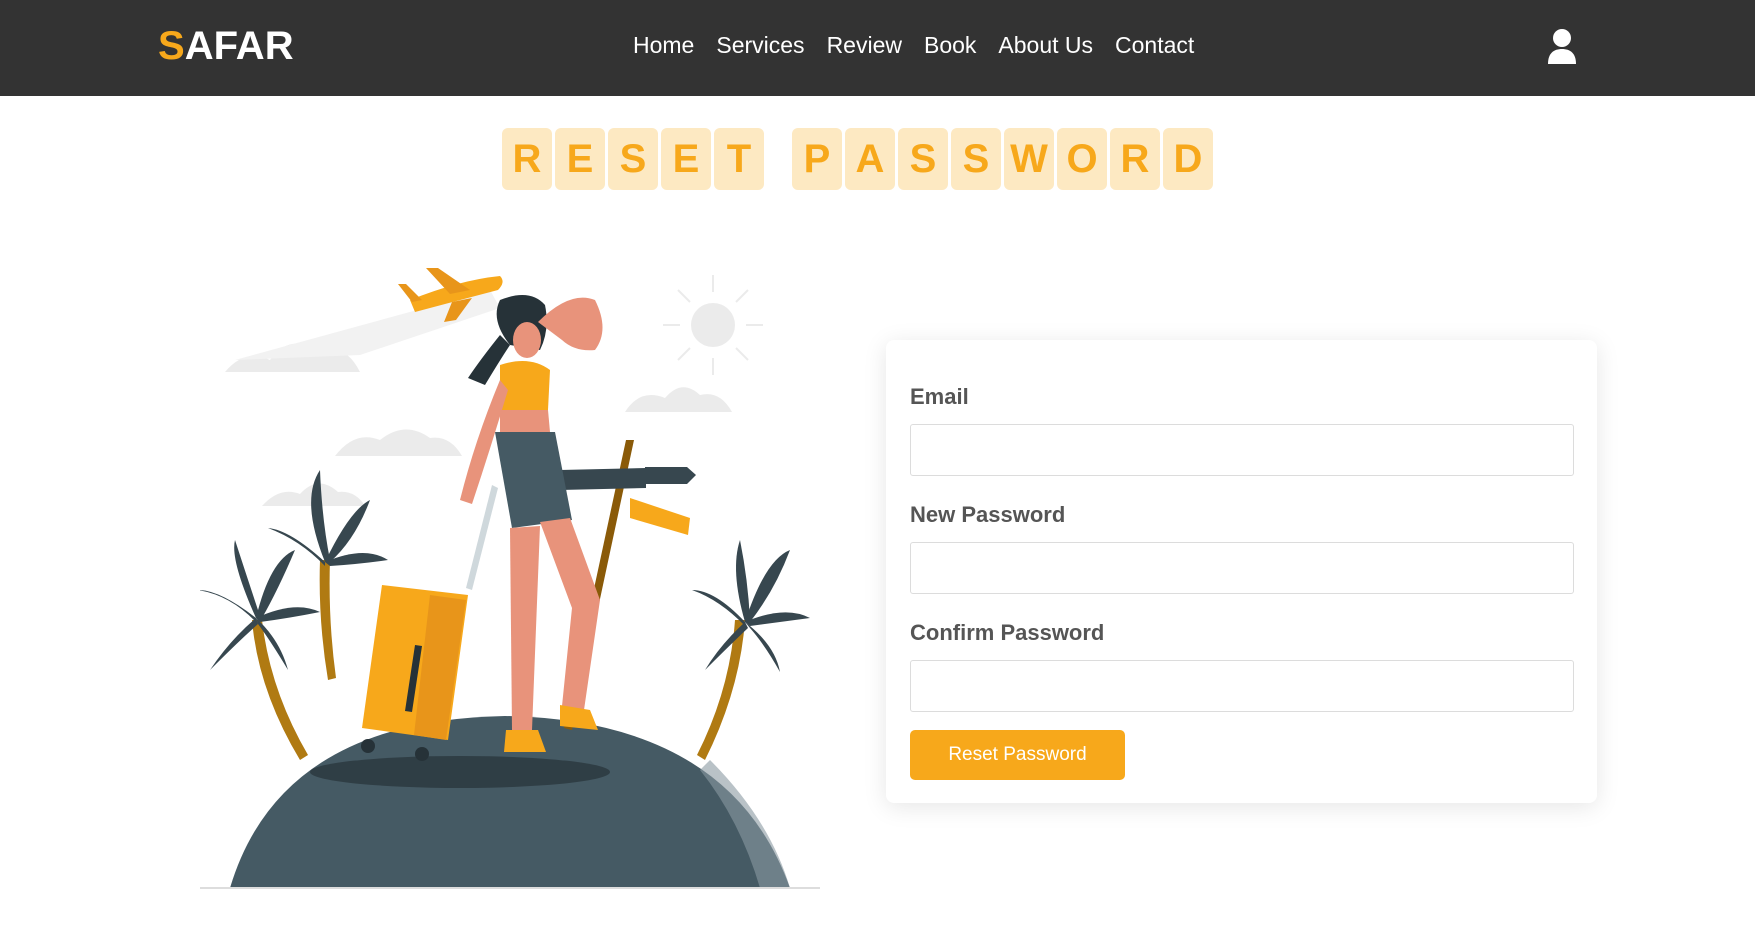  What do you see at coordinates (864, 45) in the screenshot?
I see `nav-review: Review` at bounding box center [864, 45].